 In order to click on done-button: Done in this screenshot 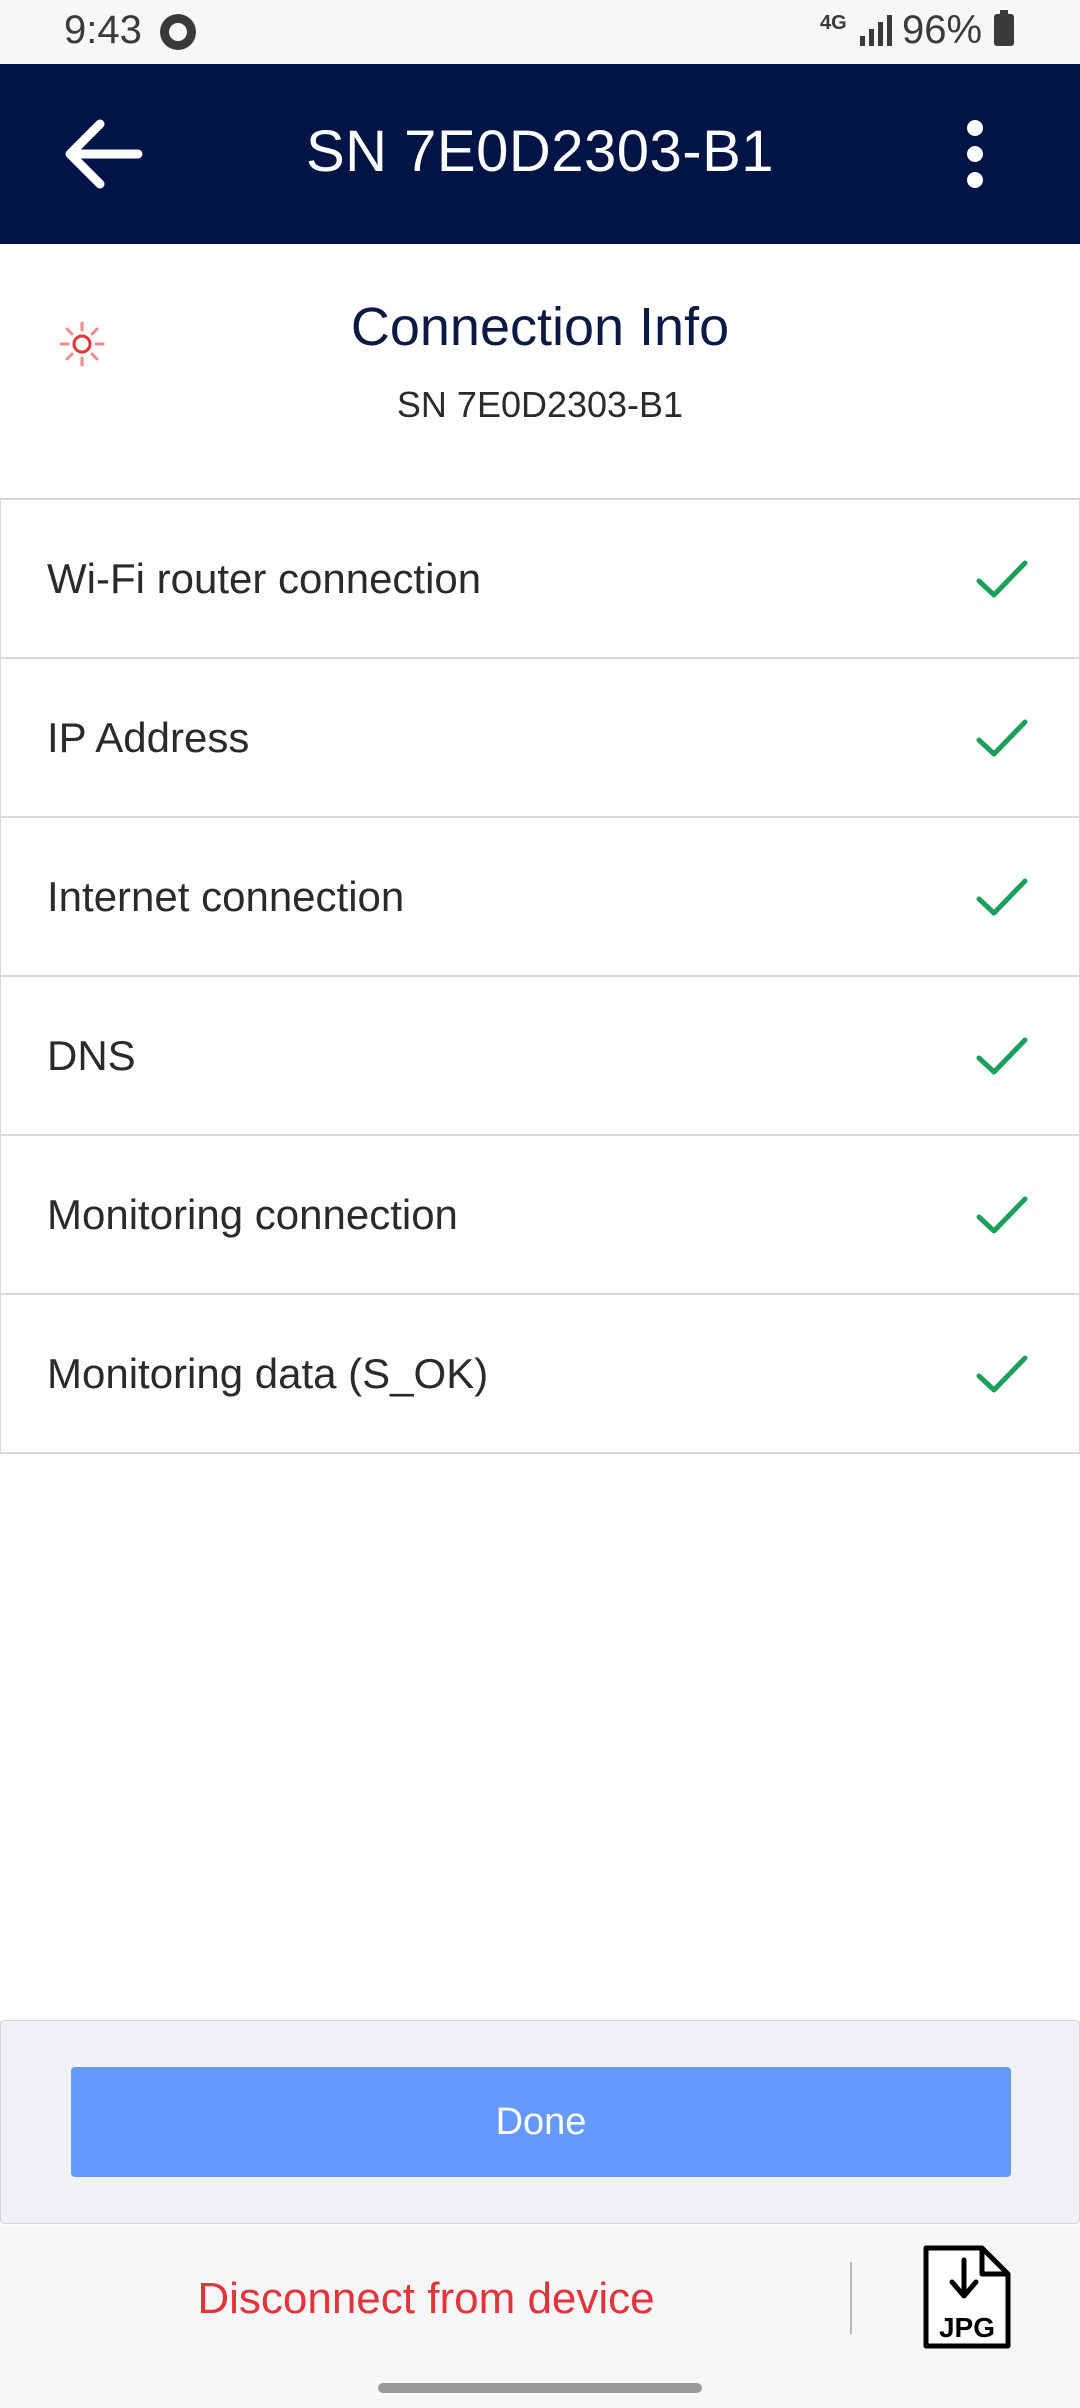, I will do `click(541, 2122)`.